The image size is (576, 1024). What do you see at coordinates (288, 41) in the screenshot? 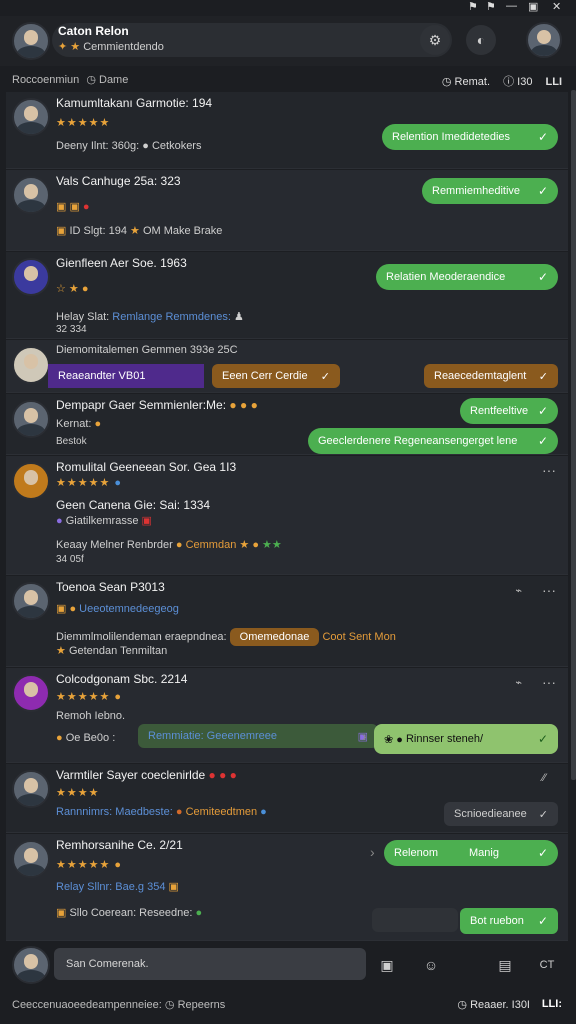
I see `chat-header: Caton Relon ✦ ★ Cemmientdendo ⚙ ◐` at bounding box center [288, 41].